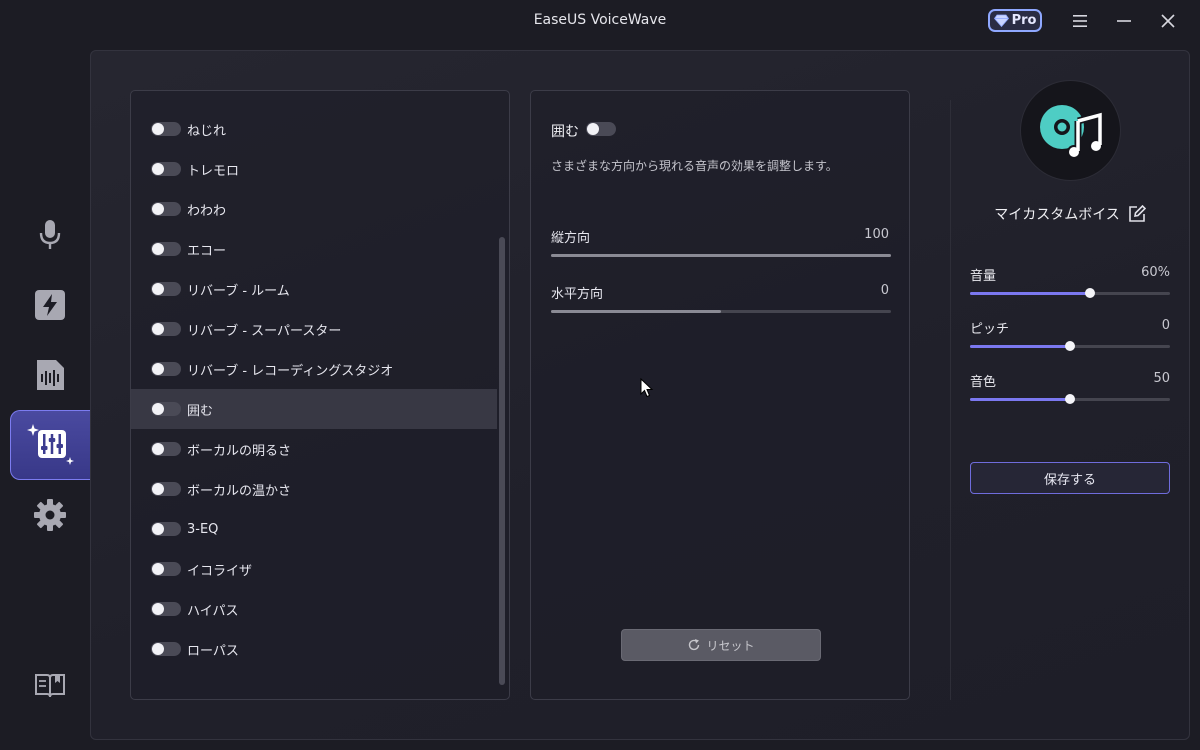 This screenshot has height=750, width=1200. Describe the element at coordinates (239, 491) in the screenshot. I see `effect-label: ボーカルの温かさ` at that location.